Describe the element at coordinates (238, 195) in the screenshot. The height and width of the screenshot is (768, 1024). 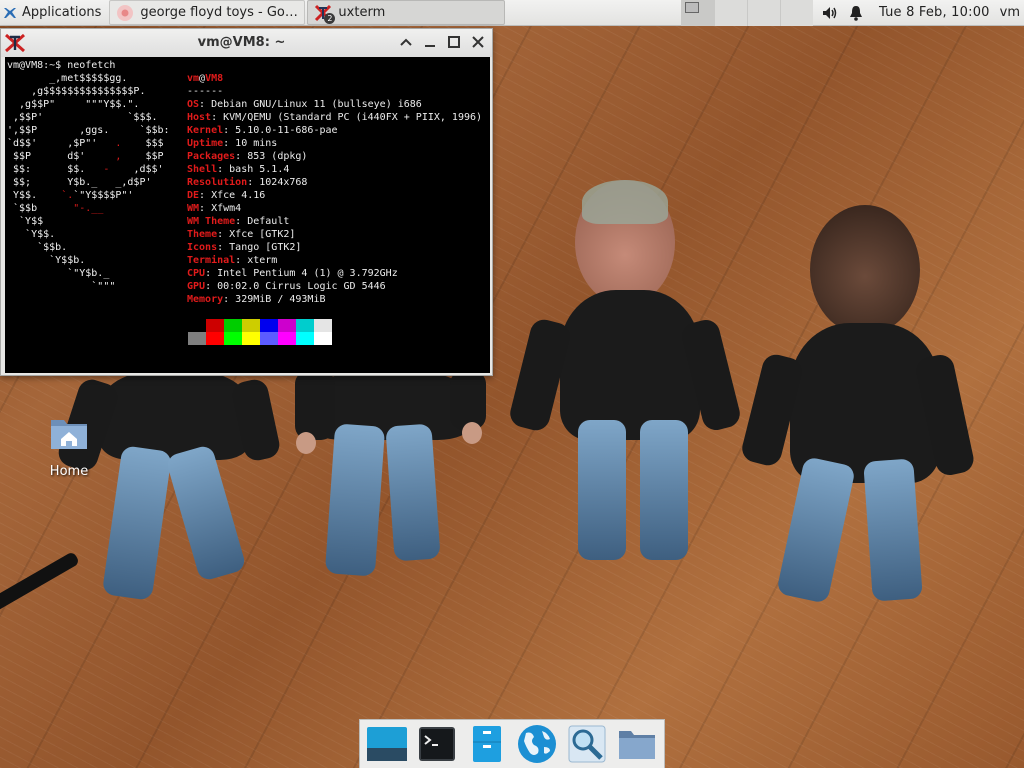
I see `info-value: Xfce 4.16` at that location.